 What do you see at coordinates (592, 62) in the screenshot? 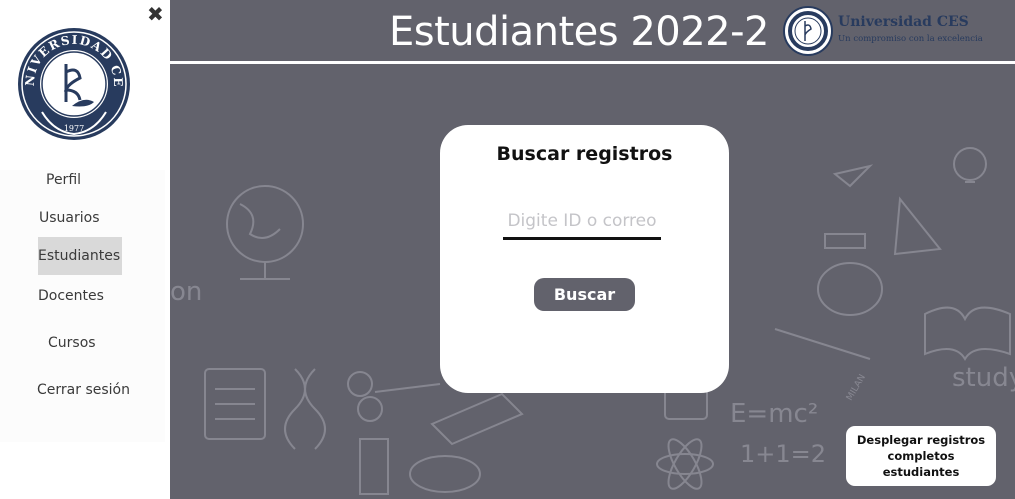
I see `header-divider` at bounding box center [592, 62].